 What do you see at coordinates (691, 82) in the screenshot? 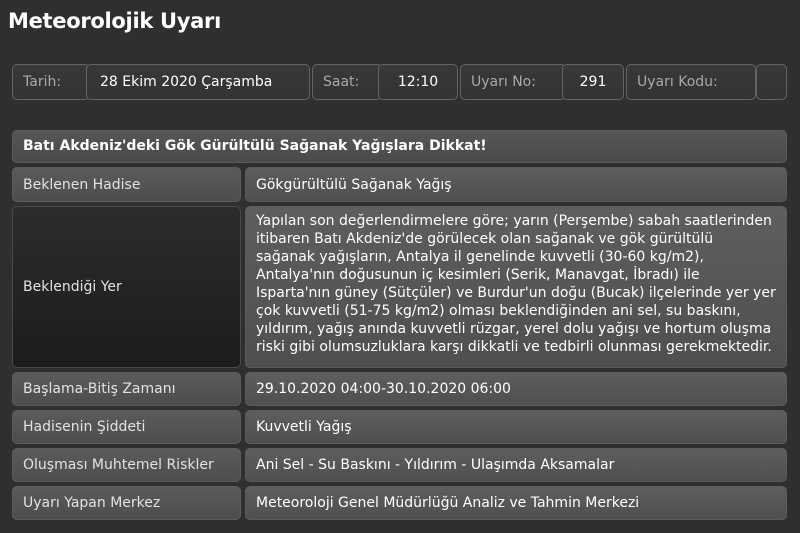
I see `warning-code-label: Uyarı Kodu:` at bounding box center [691, 82].